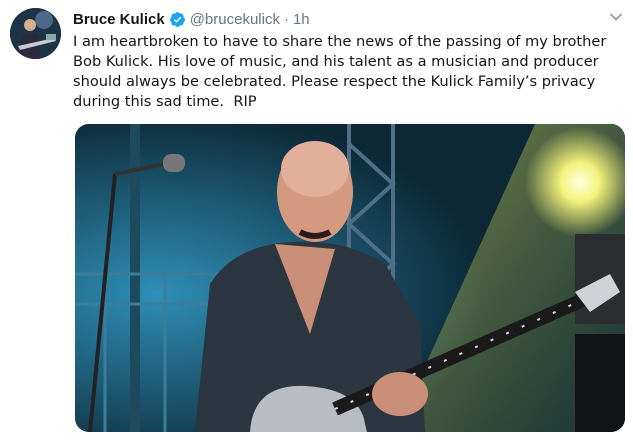 Image resolution: width=633 pixels, height=440 pixels. I want to click on guitarist-avatar-icon, so click(35, 33).